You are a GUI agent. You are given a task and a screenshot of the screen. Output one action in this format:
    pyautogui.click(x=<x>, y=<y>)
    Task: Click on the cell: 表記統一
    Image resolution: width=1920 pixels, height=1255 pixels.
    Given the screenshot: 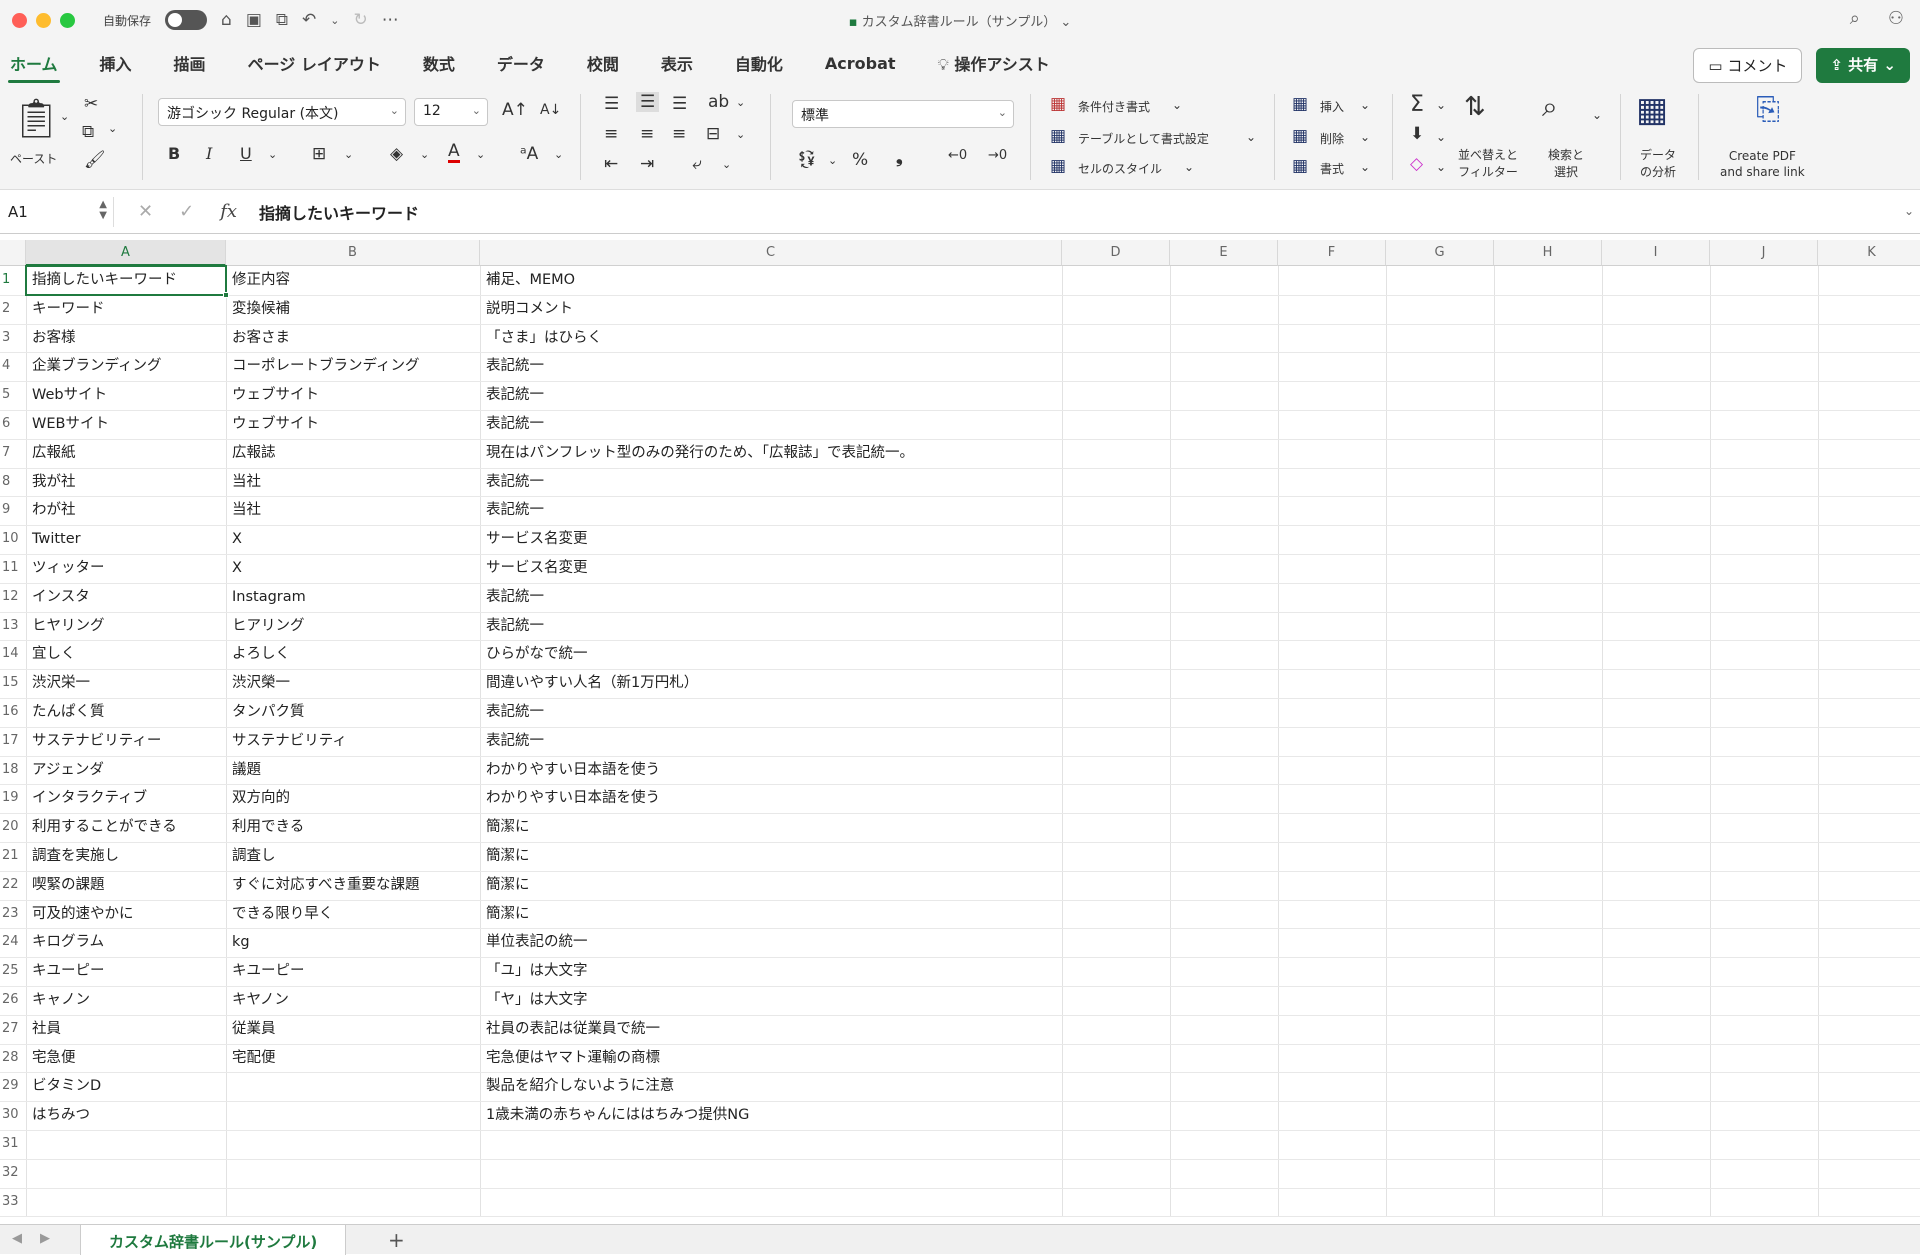 What is the action you would take?
    pyautogui.click(x=515, y=510)
    